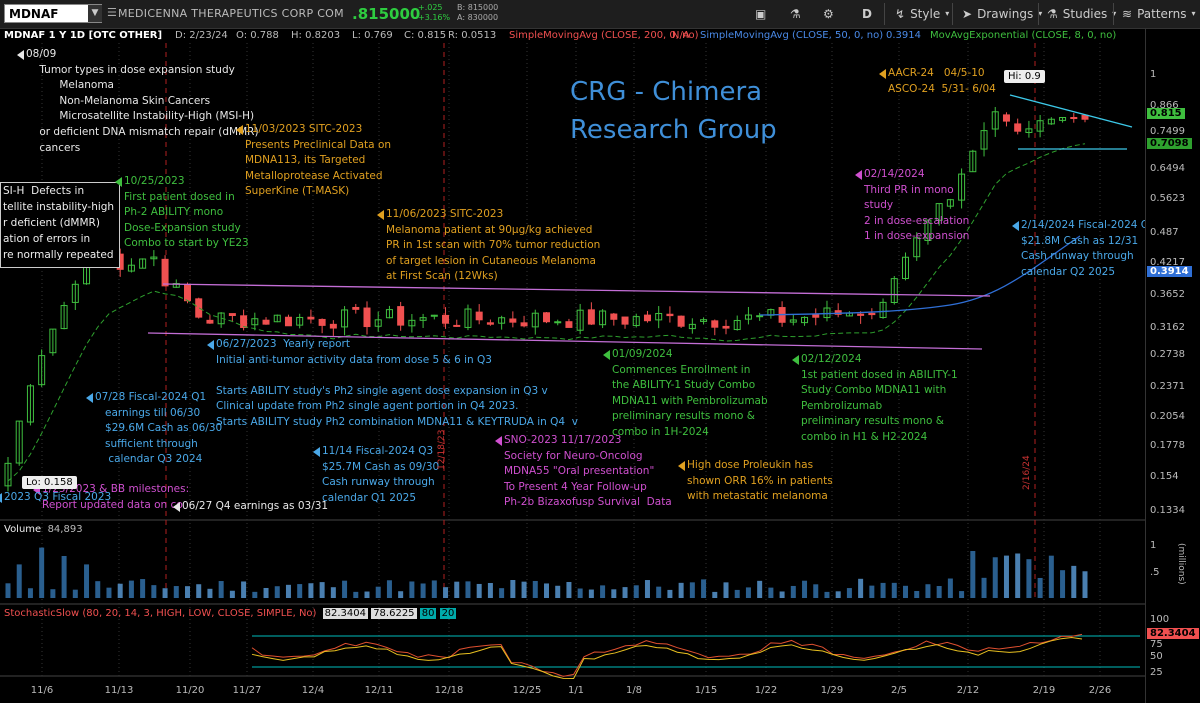 Image resolution: width=1200 pixels, height=703 pixels. What do you see at coordinates (1044, 690) in the screenshot?
I see `time-axis-label: 2/19` at bounding box center [1044, 690].